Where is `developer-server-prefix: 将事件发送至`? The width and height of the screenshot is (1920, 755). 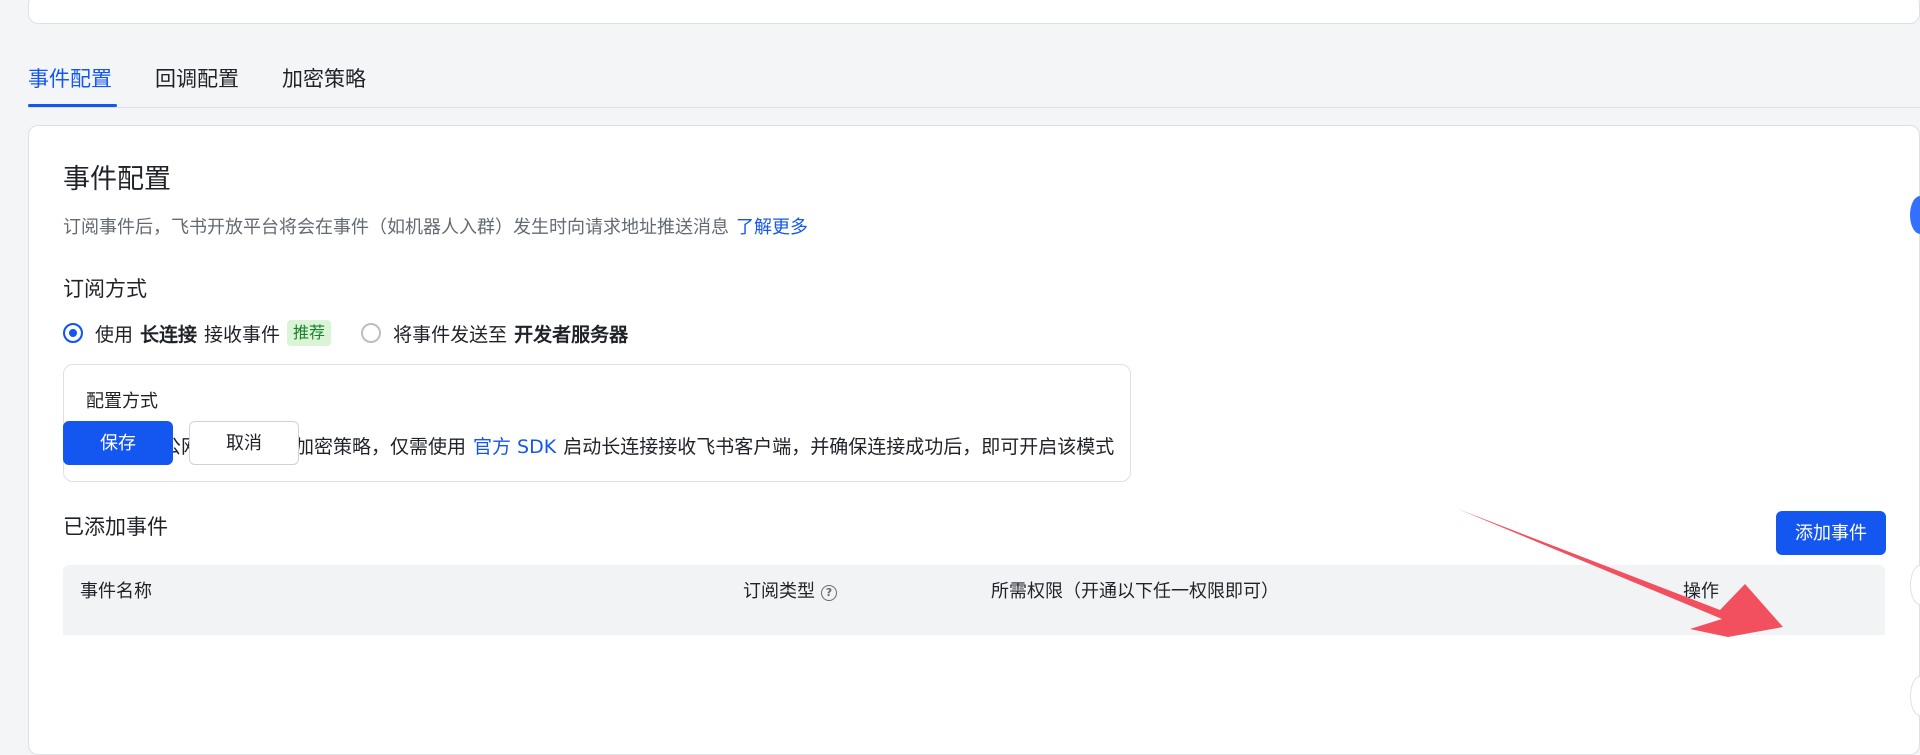
developer-server-prefix: 将事件发送至 is located at coordinates (450, 334).